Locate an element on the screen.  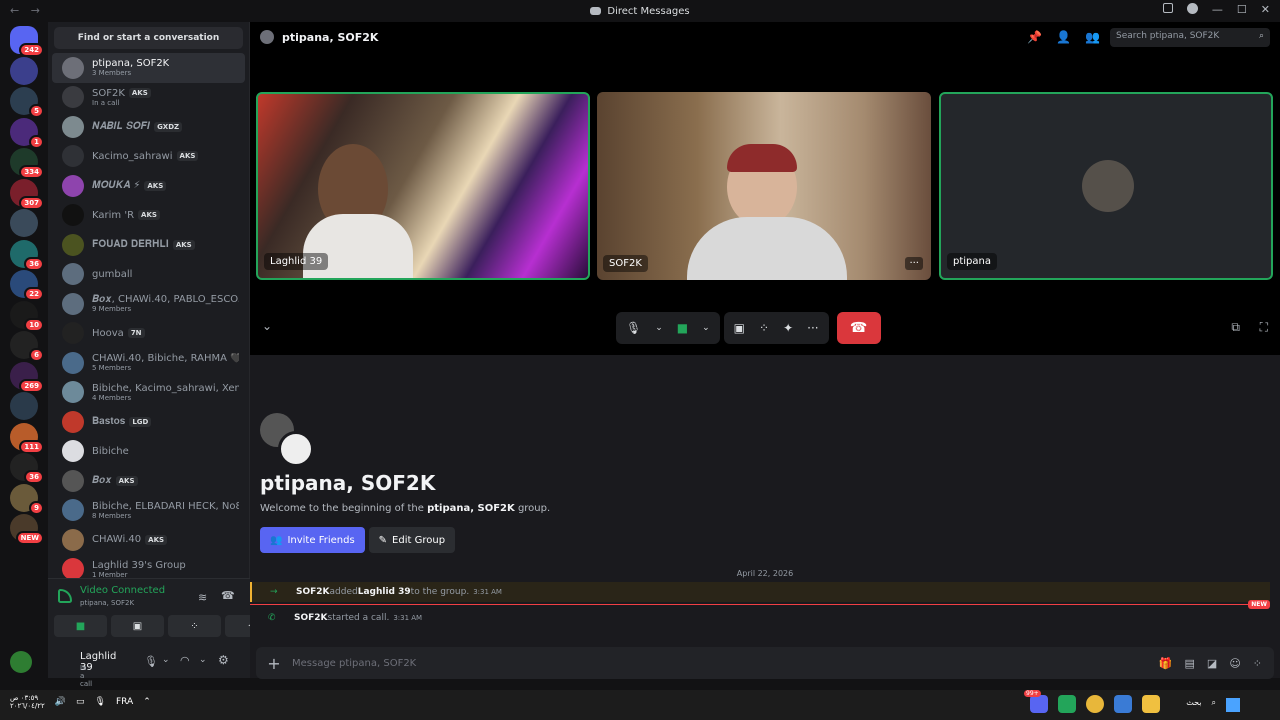
app-taskbar-icon is located at coordinates (1067, 704).